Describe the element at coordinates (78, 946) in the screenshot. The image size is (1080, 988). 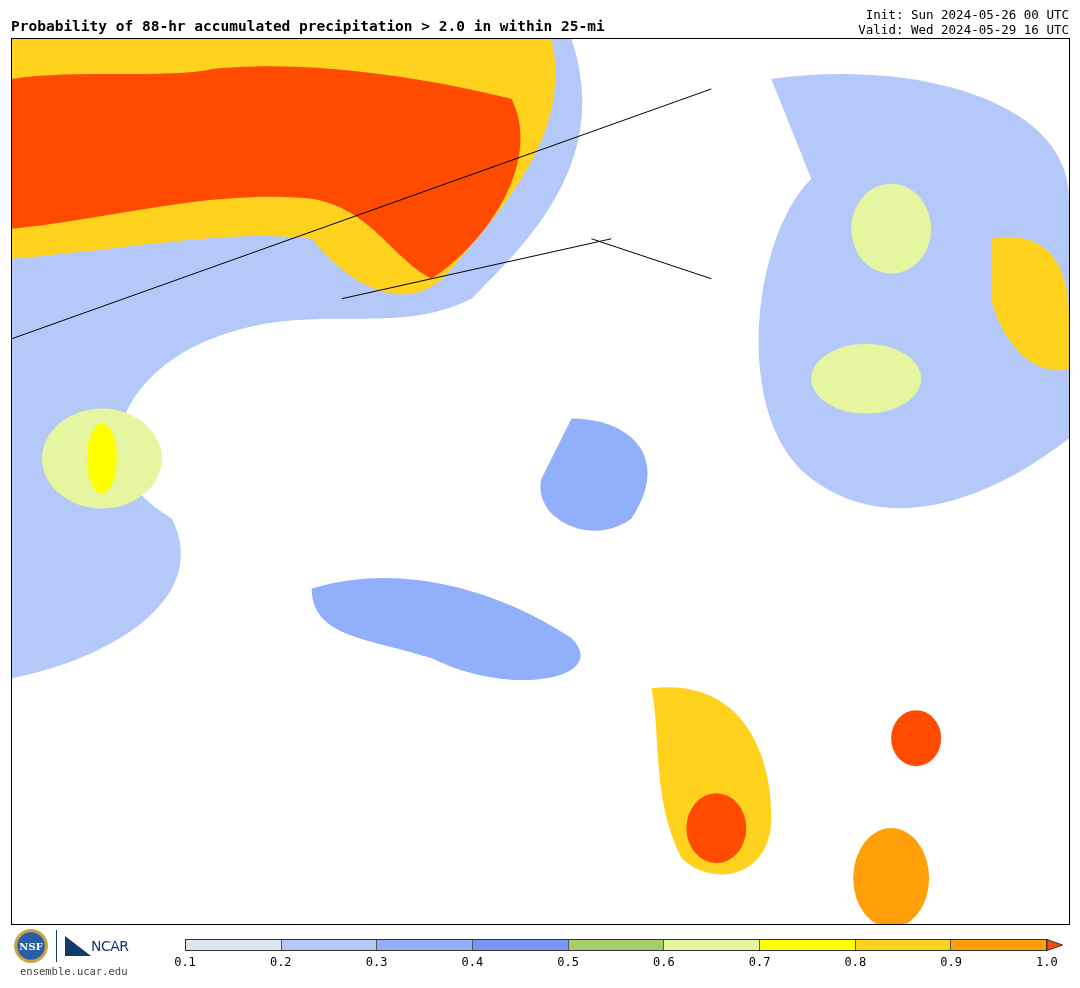
I see `ncar-logo-icon` at that location.